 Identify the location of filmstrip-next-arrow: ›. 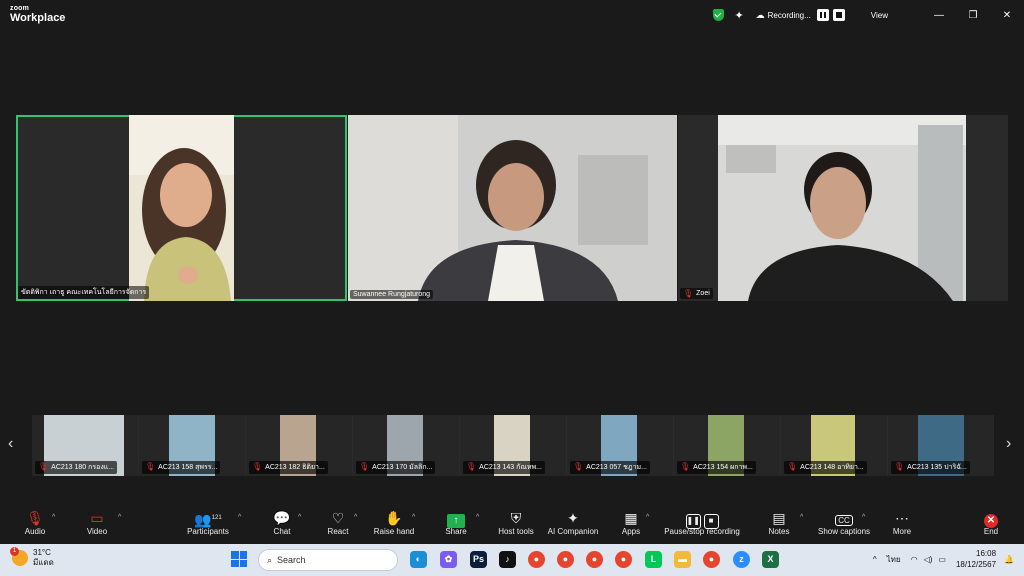
(1008, 444).